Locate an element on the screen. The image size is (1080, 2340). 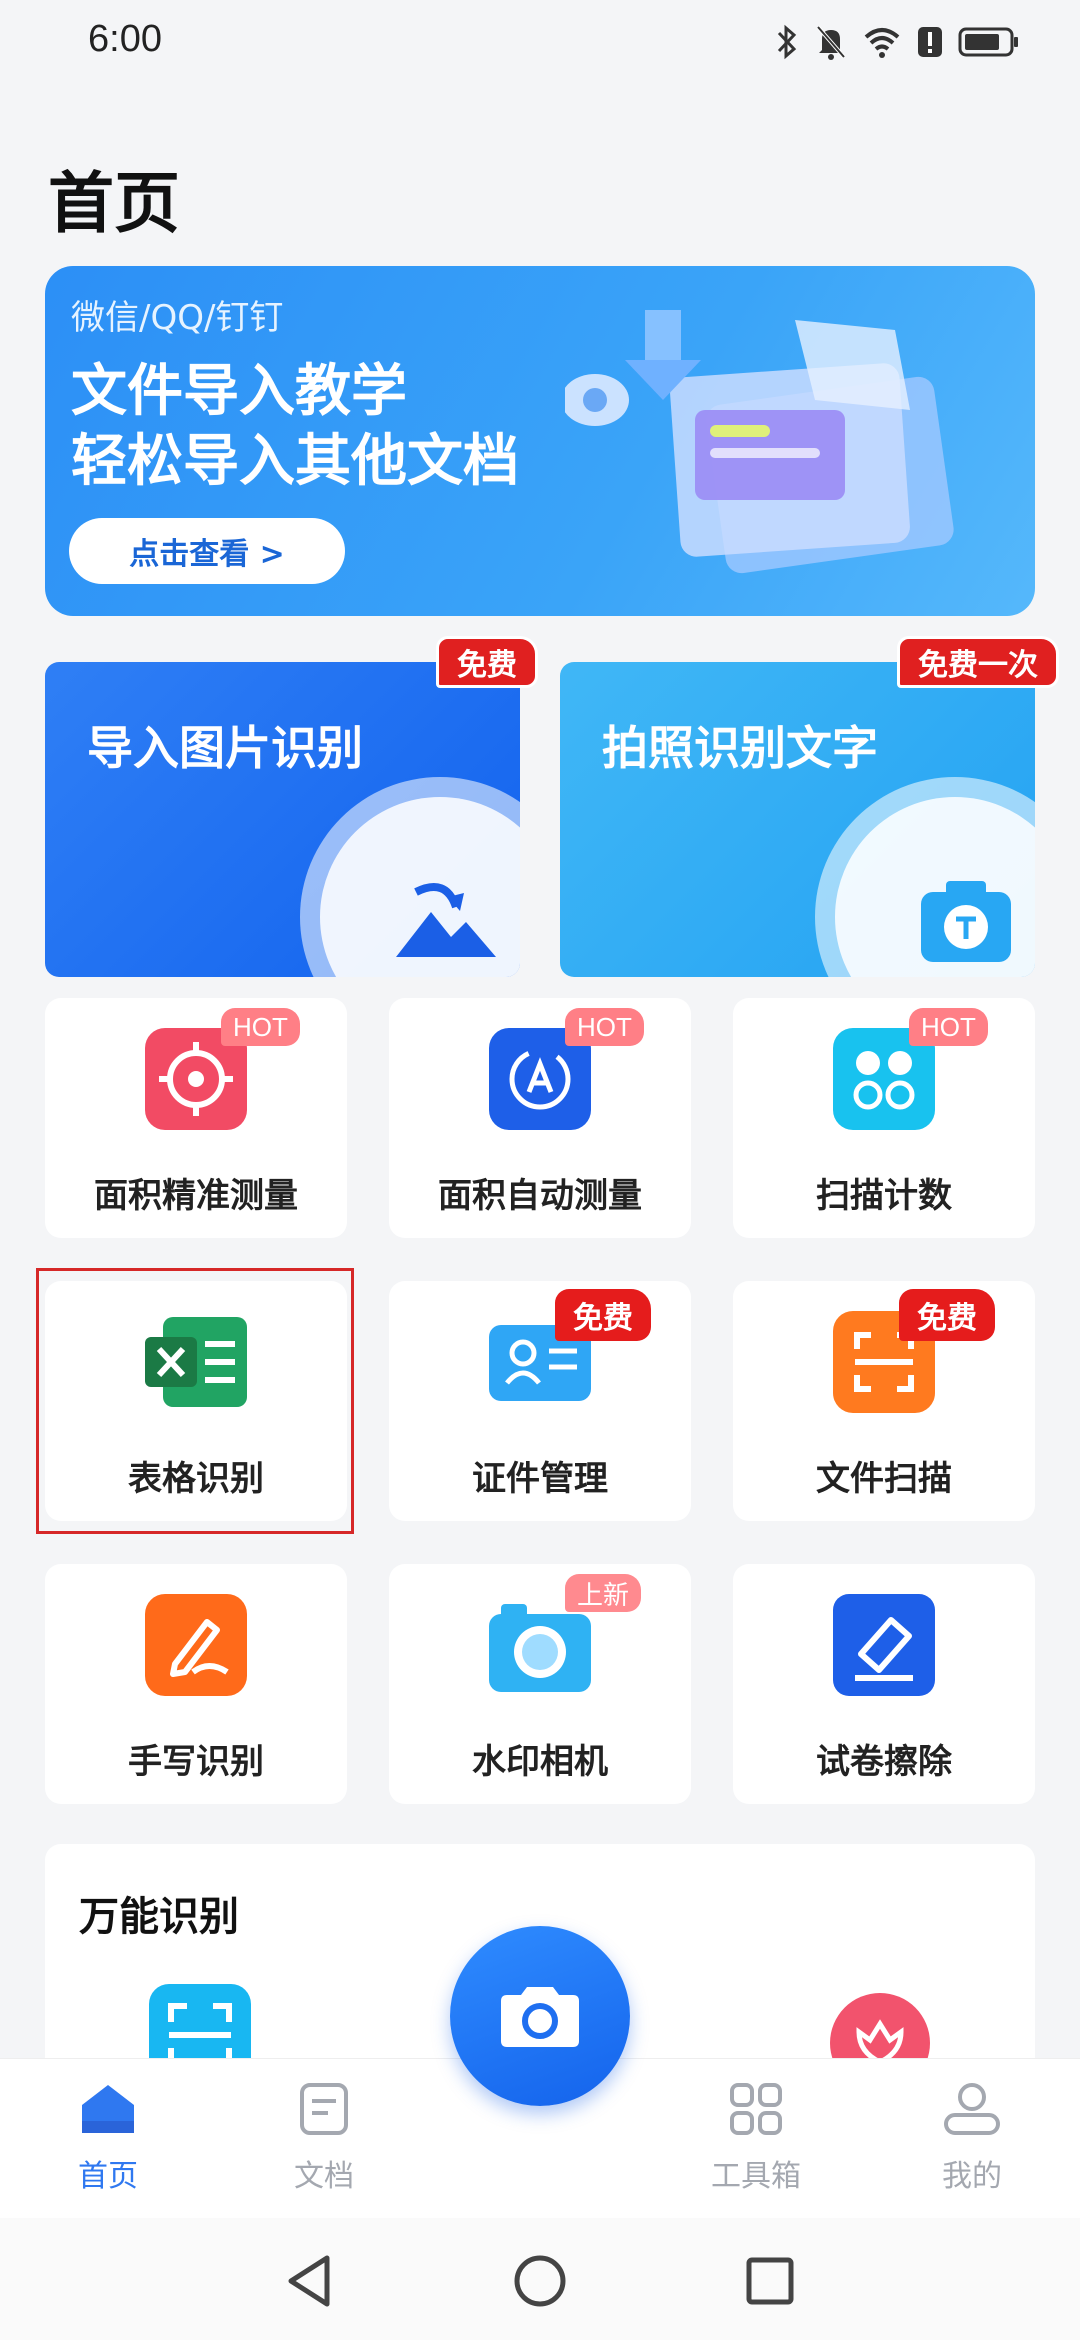
tool-label: 表格识别 is located at coordinates (196, 1479).